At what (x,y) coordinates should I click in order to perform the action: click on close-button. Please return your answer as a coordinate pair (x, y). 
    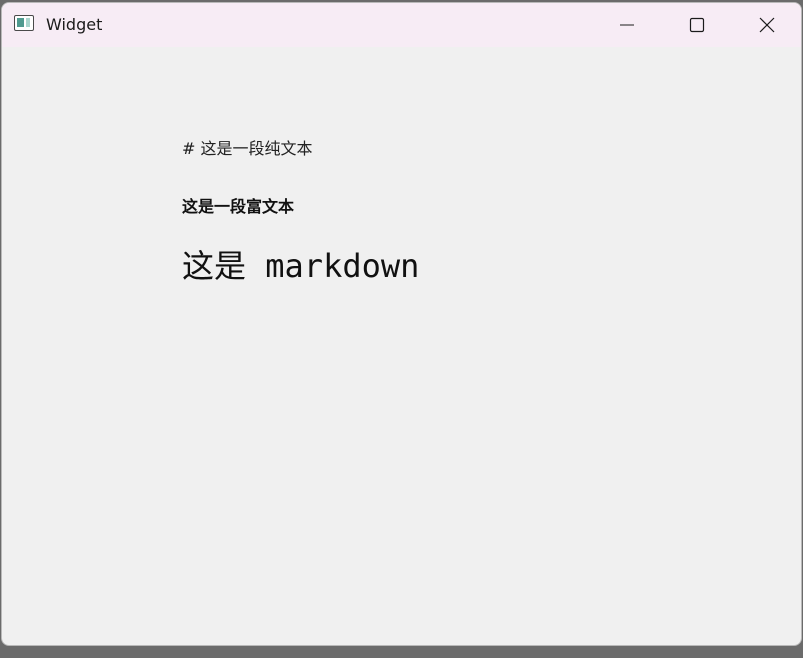
    Looking at the image, I should click on (766, 25).